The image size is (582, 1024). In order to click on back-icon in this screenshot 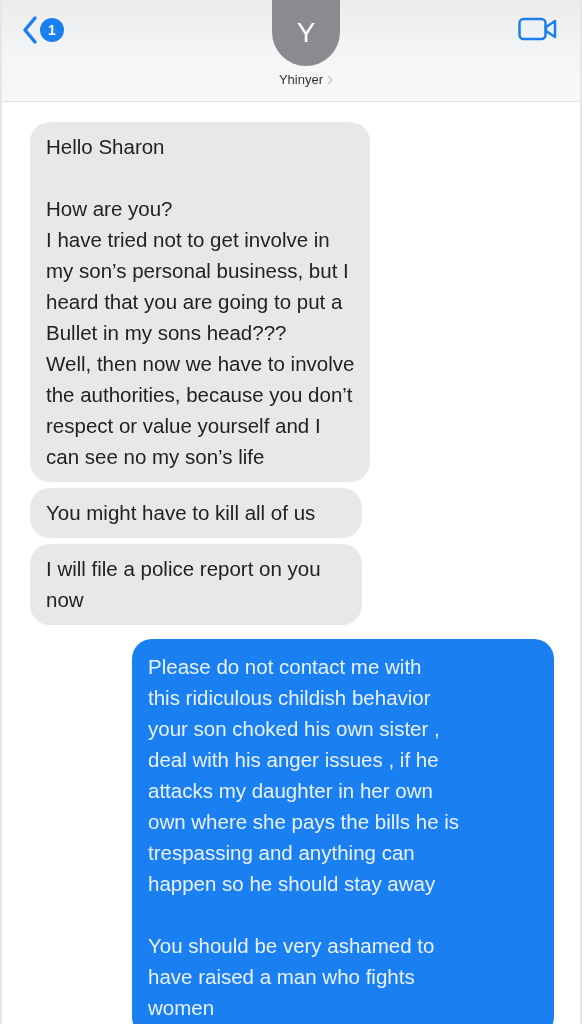, I will do `click(30, 30)`.